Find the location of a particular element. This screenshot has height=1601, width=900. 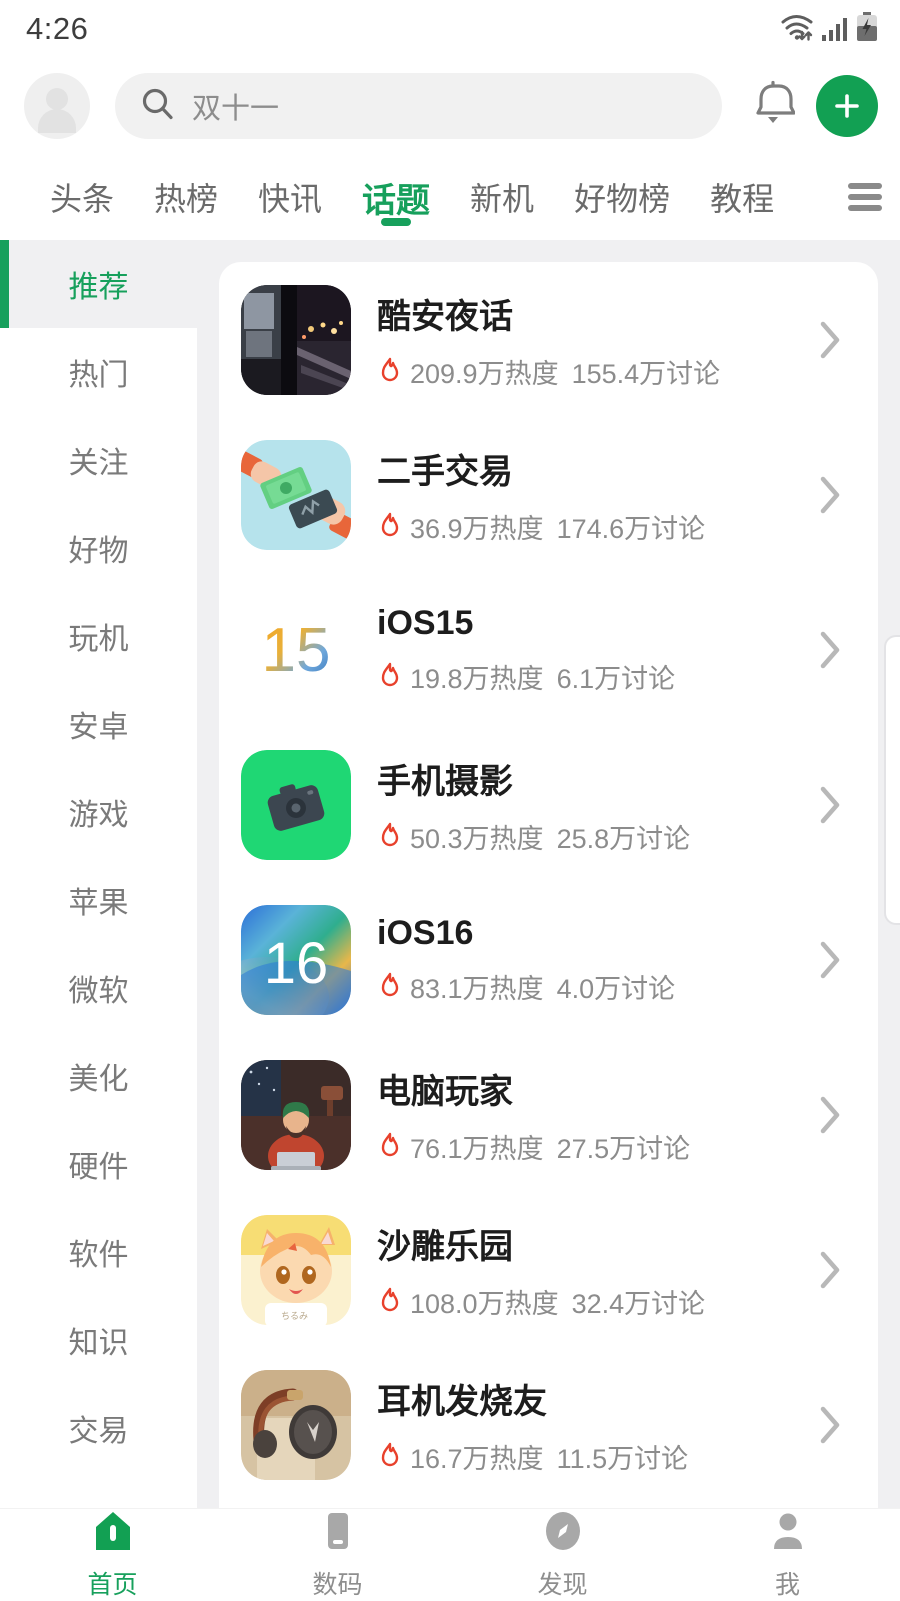

tab-label: 新机 is located at coordinates (502, 199).